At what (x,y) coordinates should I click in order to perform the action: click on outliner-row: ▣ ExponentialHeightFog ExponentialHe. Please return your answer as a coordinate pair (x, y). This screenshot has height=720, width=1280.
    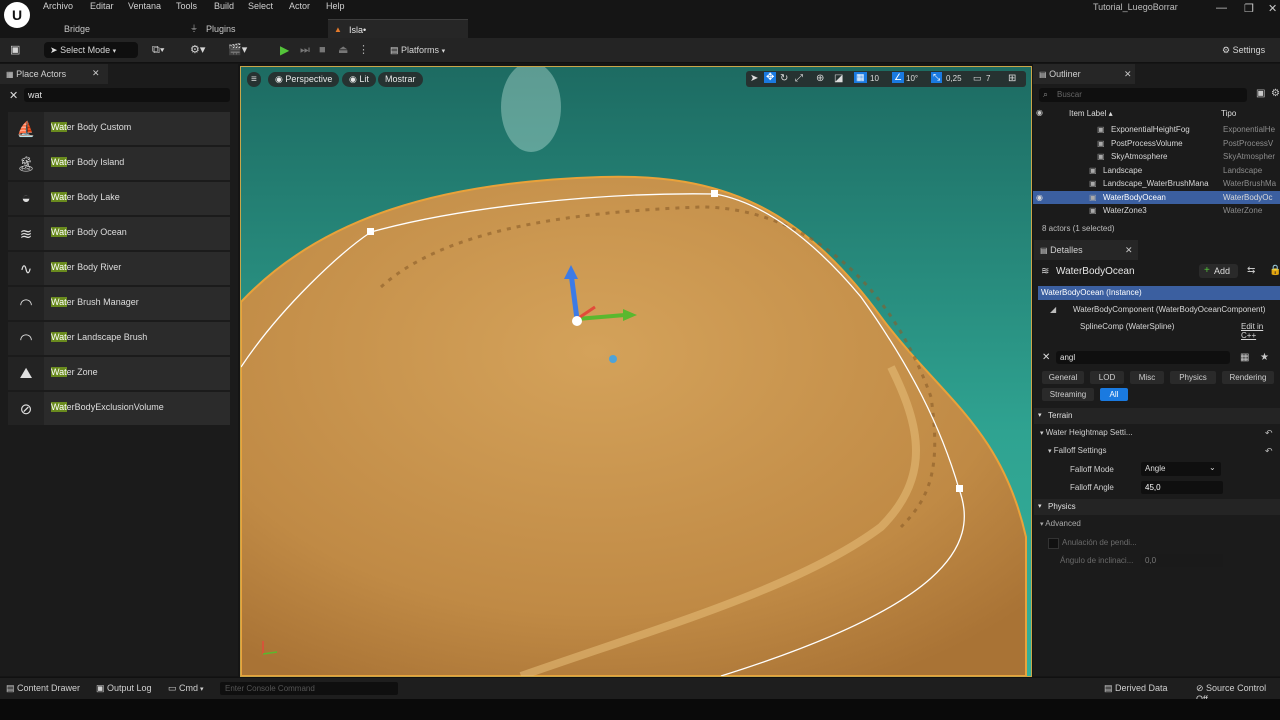
    Looking at the image, I should click on (1156, 129).